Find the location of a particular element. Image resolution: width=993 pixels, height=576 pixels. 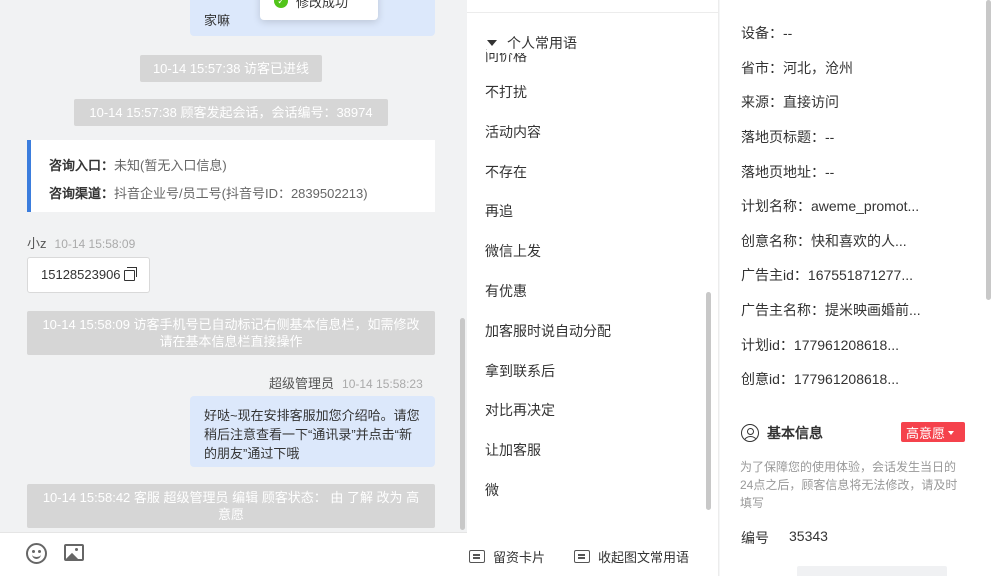

consult-entry-label: 咨询入口： is located at coordinates (82, 165).